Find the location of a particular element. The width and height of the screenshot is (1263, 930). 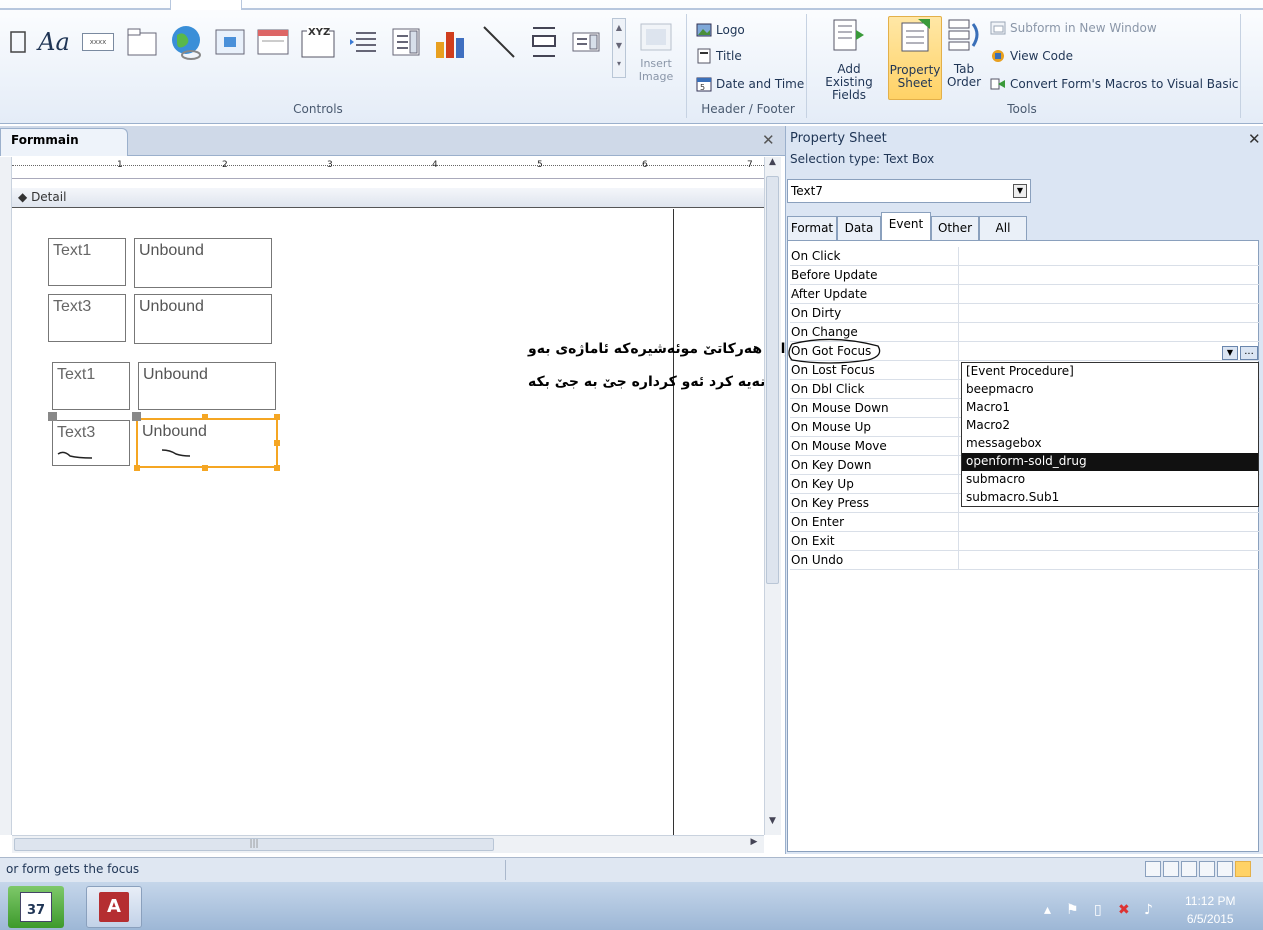

dropdown-option-selected: openform-sold_drug is located at coordinates (1110, 462).